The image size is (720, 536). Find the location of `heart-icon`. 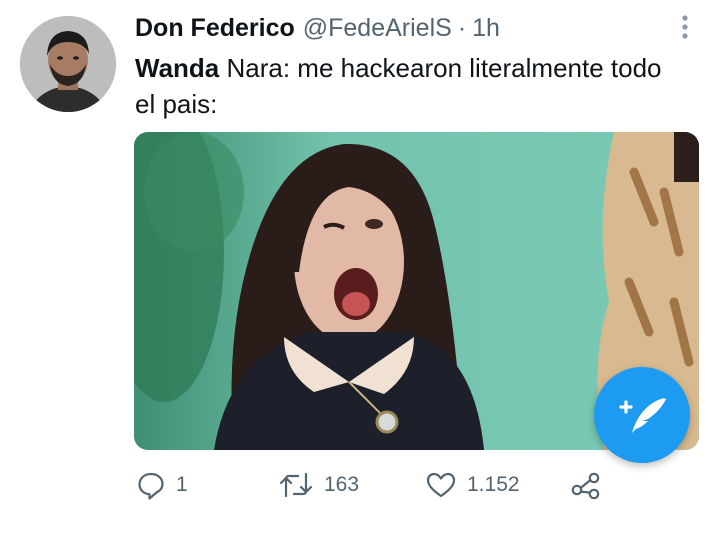

heart-icon is located at coordinates (441, 485).